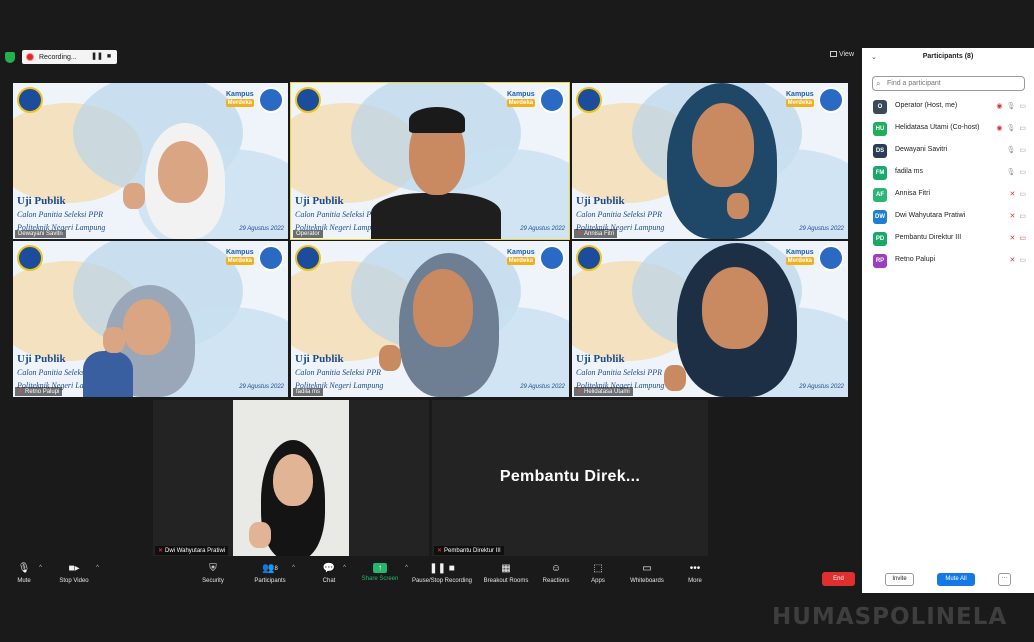 The width and height of the screenshot is (1034, 642). I want to click on avatar: DS, so click(880, 151).